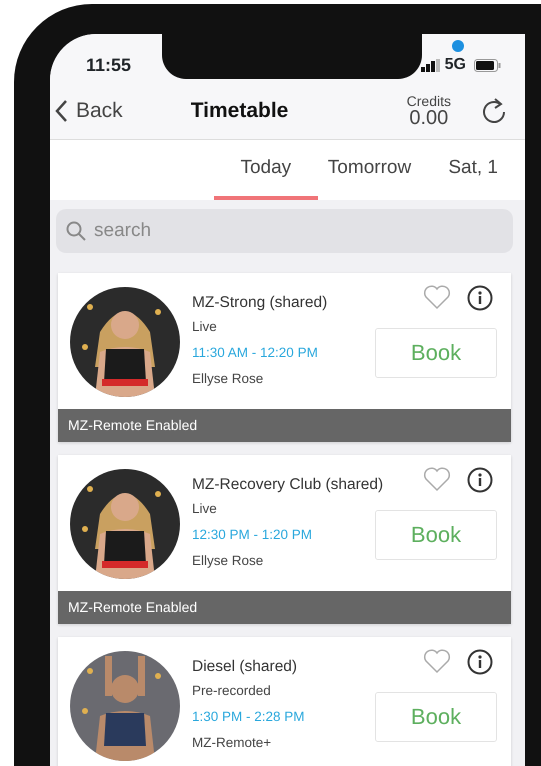 This screenshot has width=541, height=766. I want to click on class-type: Pre-recorded, so click(232, 691).